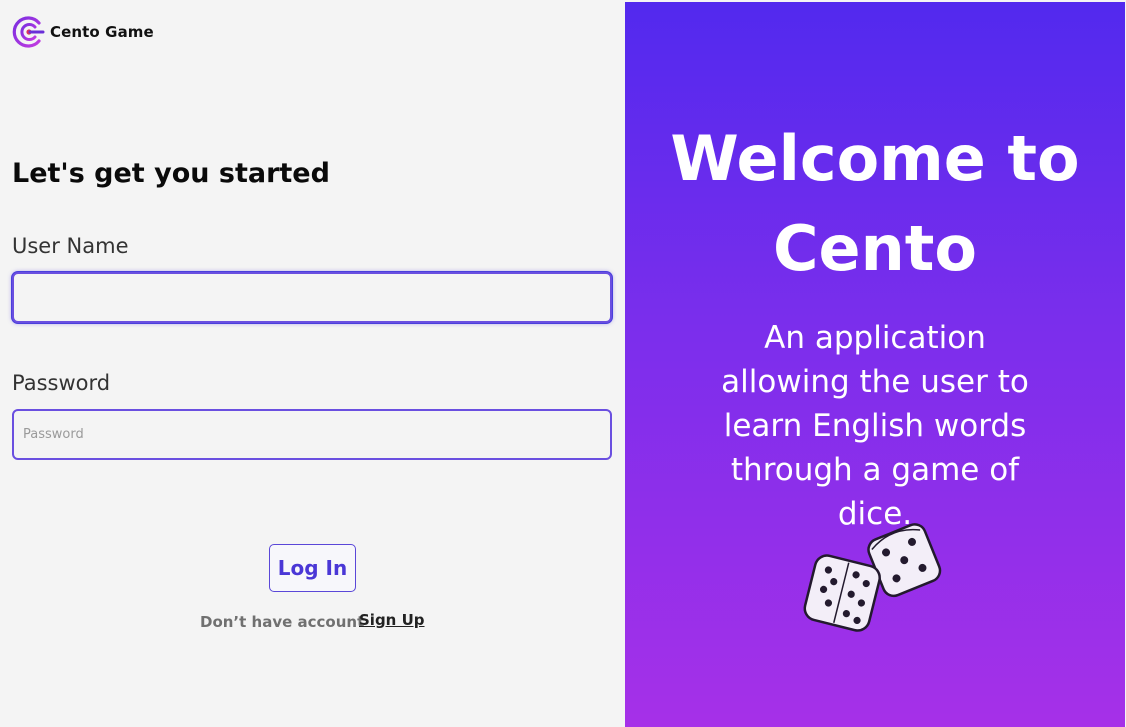 Image resolution: width=1126 pixels, height=727 pixels. I want to click on app-name: Cento Game, so click(102, 32).